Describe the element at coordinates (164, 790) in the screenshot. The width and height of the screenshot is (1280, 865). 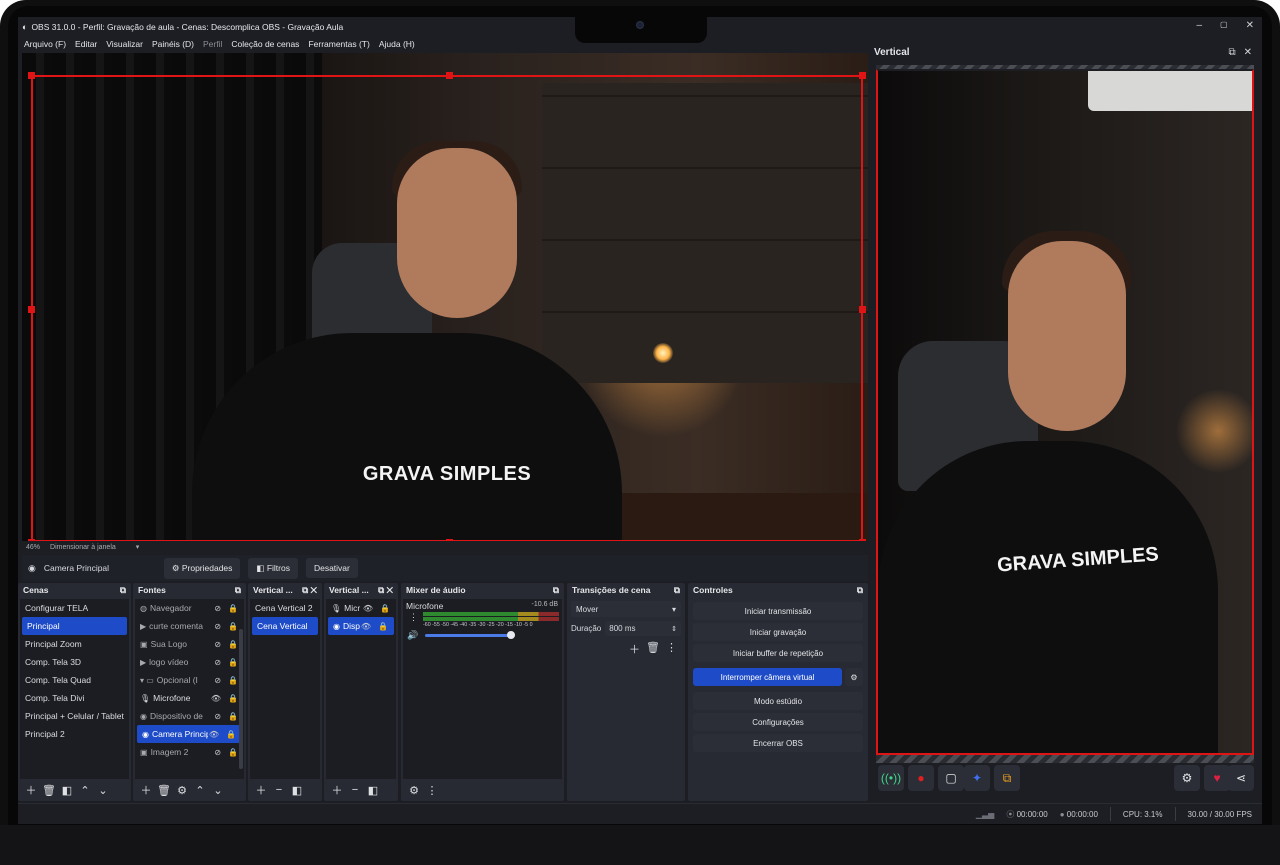
I see `remove-source-button: 🗑` at that location.